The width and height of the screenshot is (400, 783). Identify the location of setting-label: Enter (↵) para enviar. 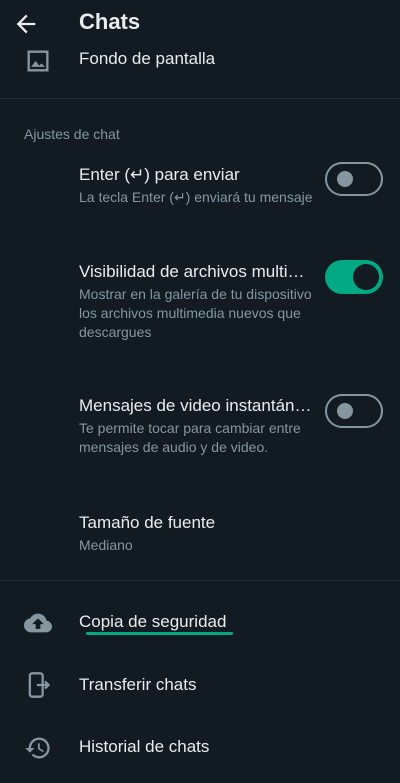
(159, 174).